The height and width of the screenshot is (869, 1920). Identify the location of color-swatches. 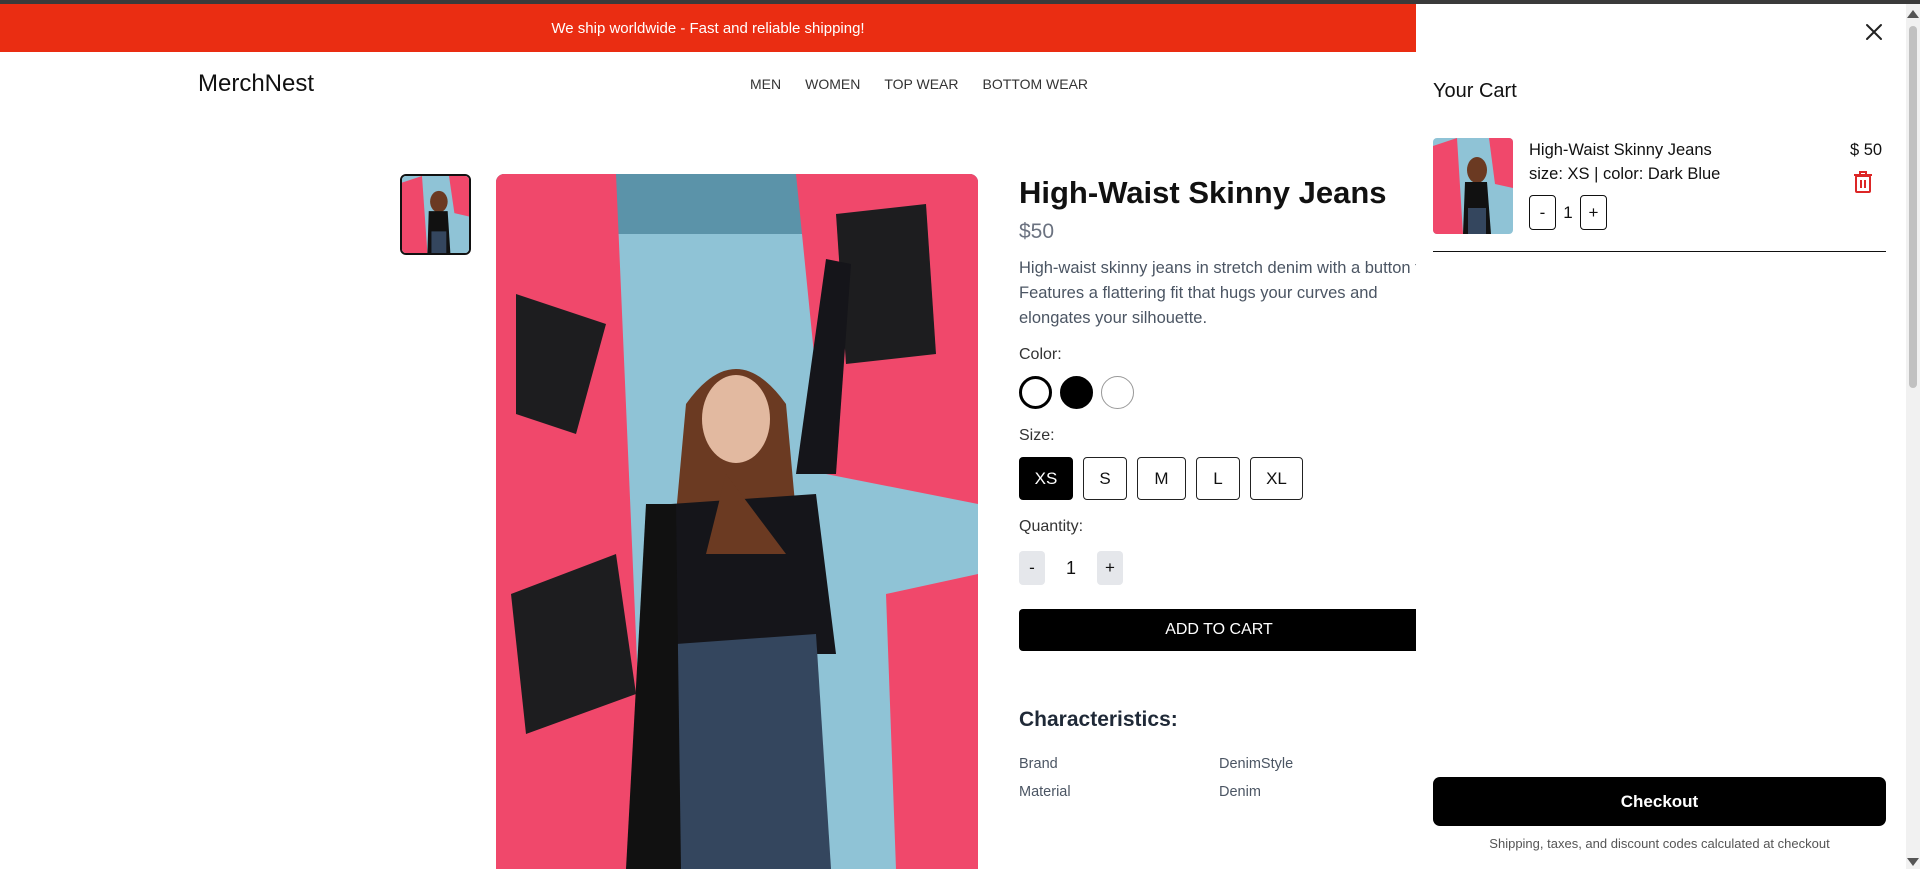
(1076, 392).